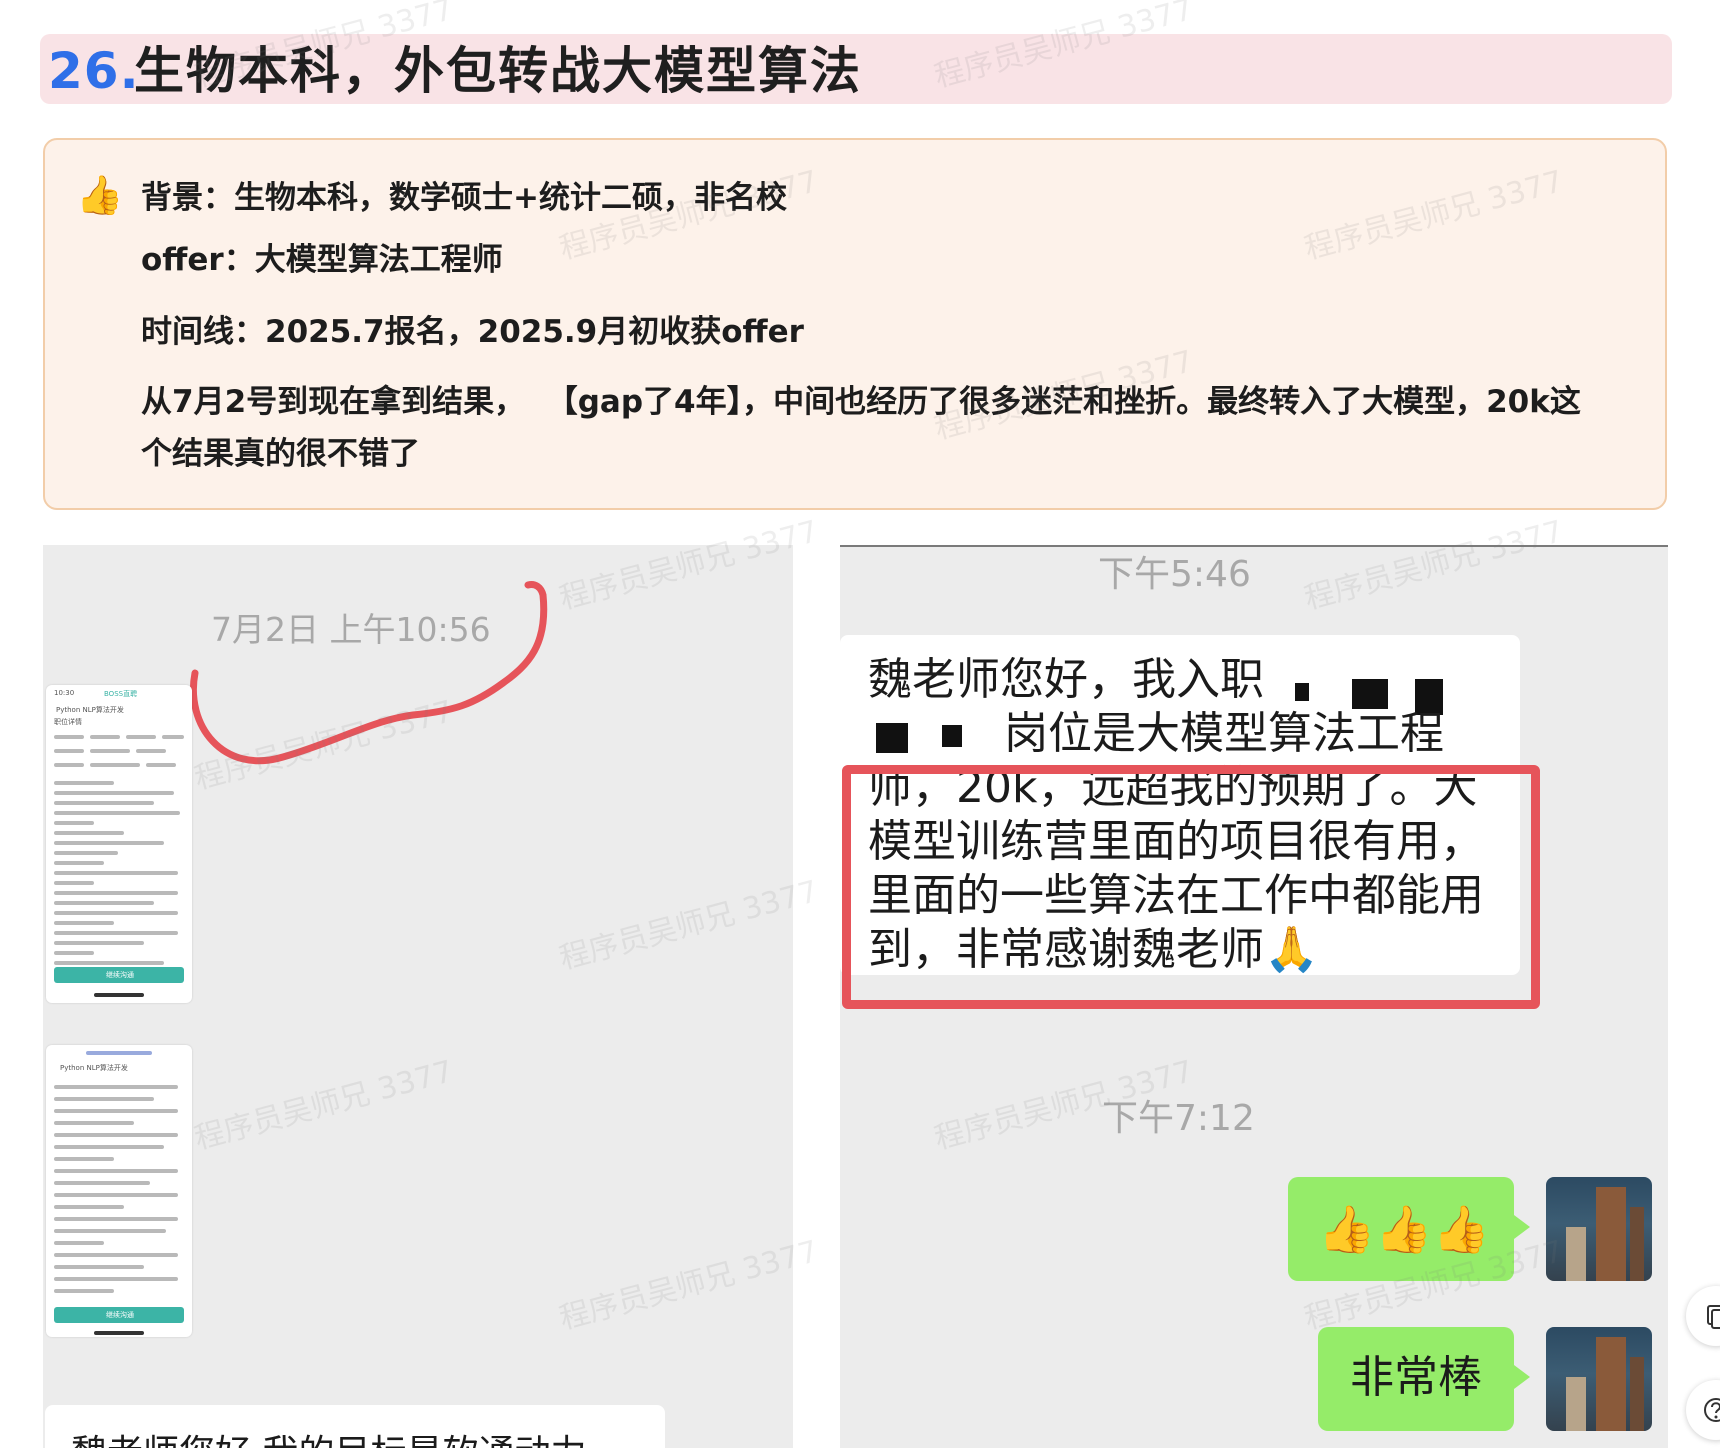 The image size is (1720, 1448). Describe the element at coordinates (1712, 1410) in the screenshot. I see `help-icon` at that location.